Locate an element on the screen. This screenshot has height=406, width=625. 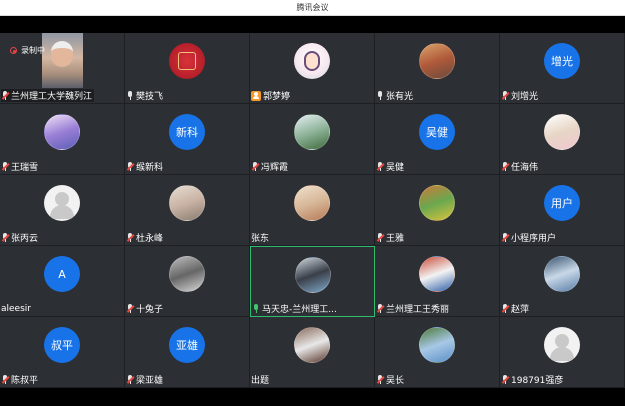
participant-tile: 叔平 陈叔平 is located at coordinates (62, 352).